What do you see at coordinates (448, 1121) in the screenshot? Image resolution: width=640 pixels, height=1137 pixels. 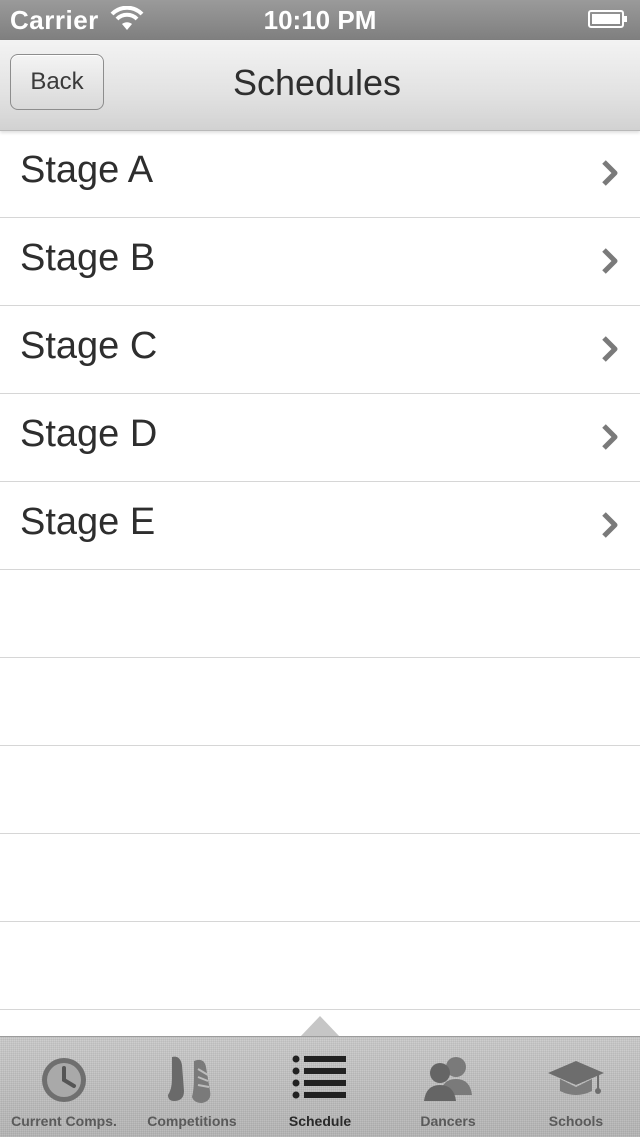 I see `tab-label: Dancers` at bounding box center [448, 1121].